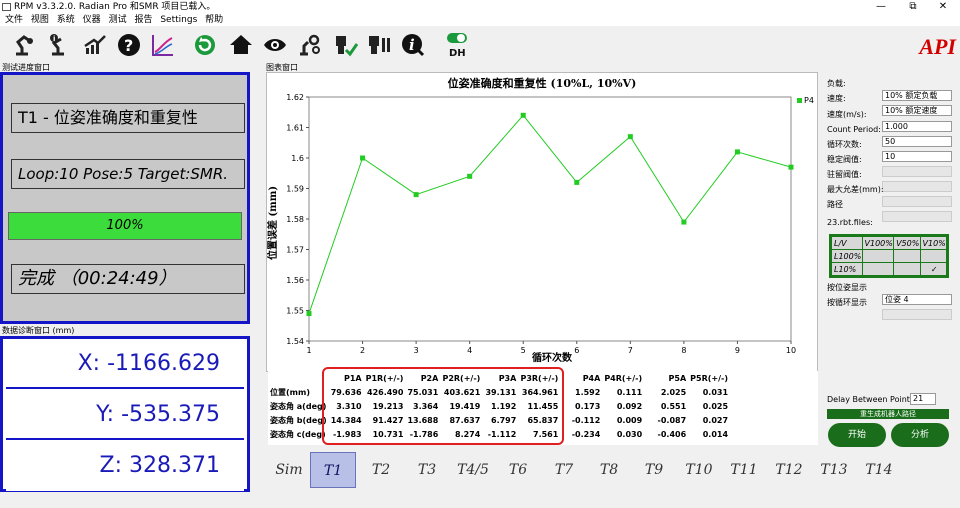  I want to click on table-cell: 0.009, so click(629, 420).